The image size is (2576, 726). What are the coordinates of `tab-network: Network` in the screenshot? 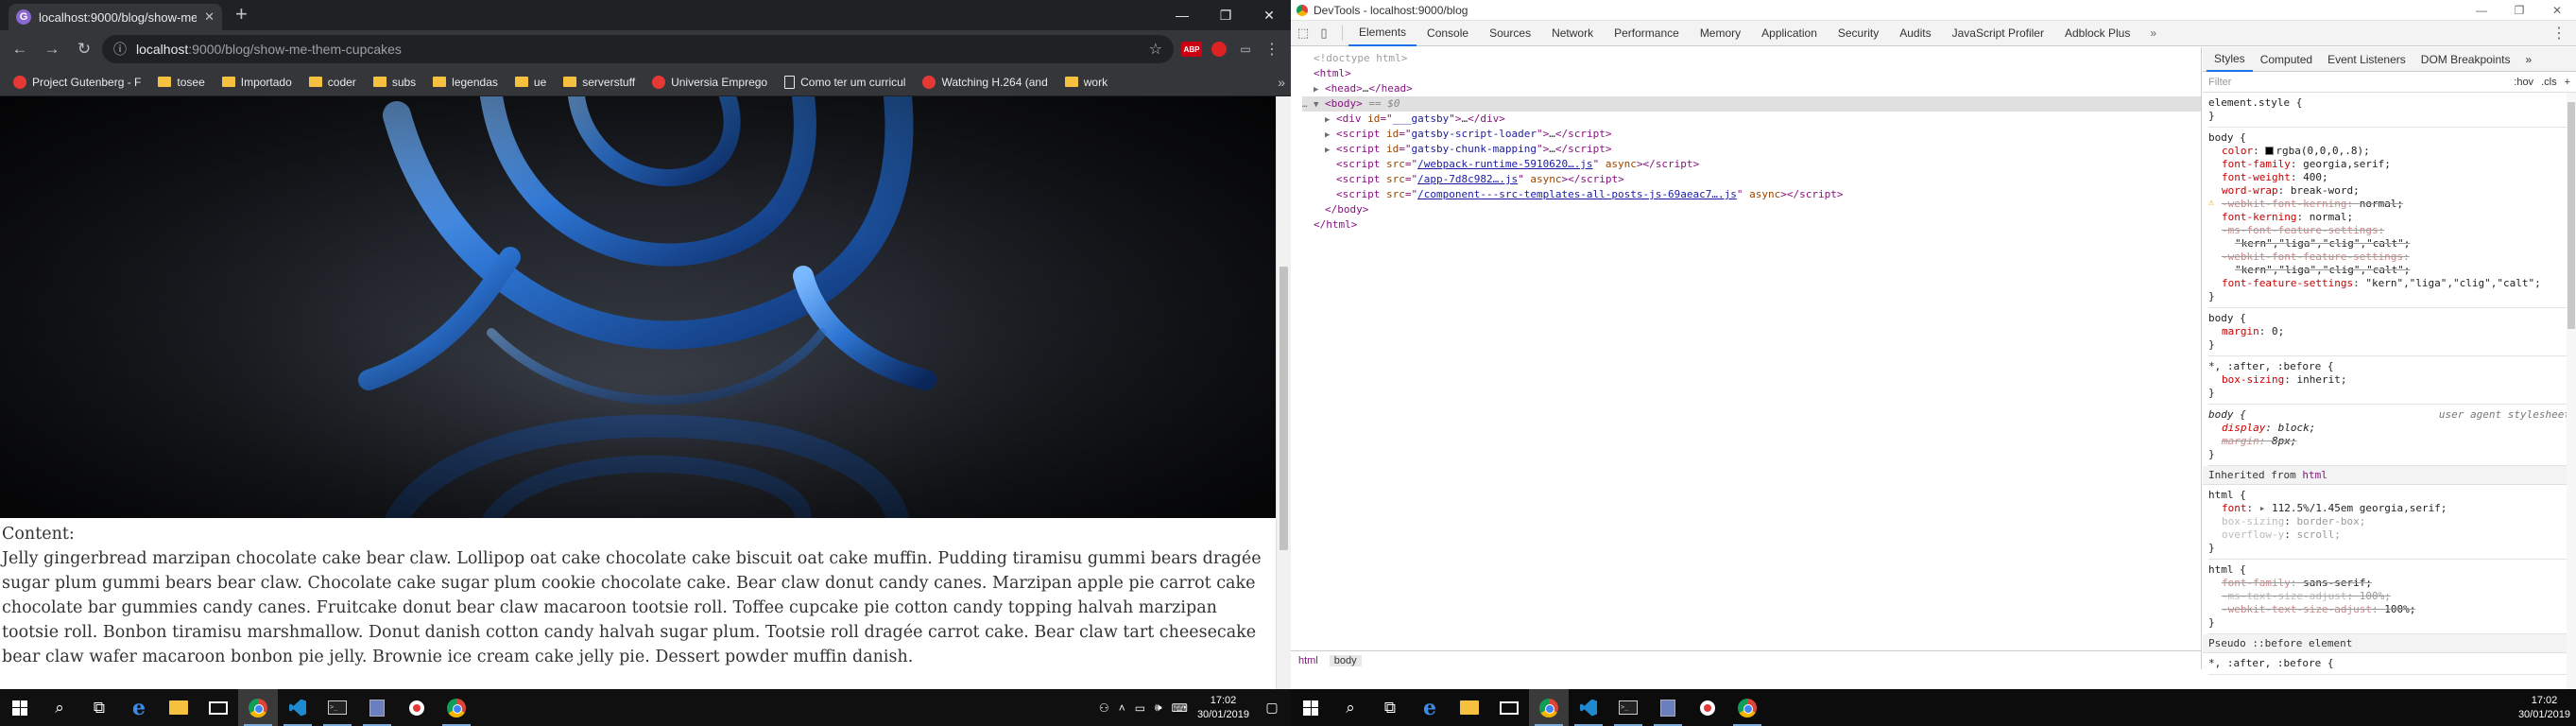 It's located at (1572, 33).